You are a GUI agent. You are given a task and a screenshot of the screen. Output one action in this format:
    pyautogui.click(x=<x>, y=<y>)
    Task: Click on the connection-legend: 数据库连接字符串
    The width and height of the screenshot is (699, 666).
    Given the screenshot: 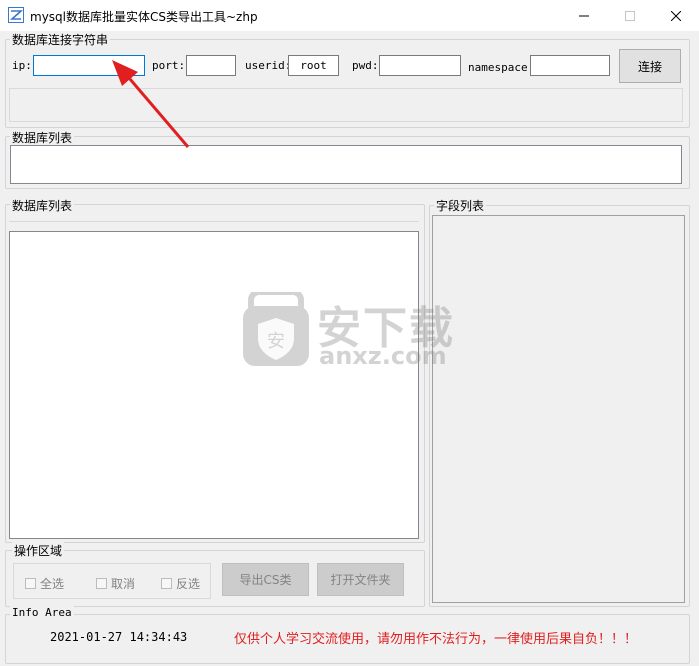 What is the action you would take?
    pyautogui.click(x=60, y=39)
    